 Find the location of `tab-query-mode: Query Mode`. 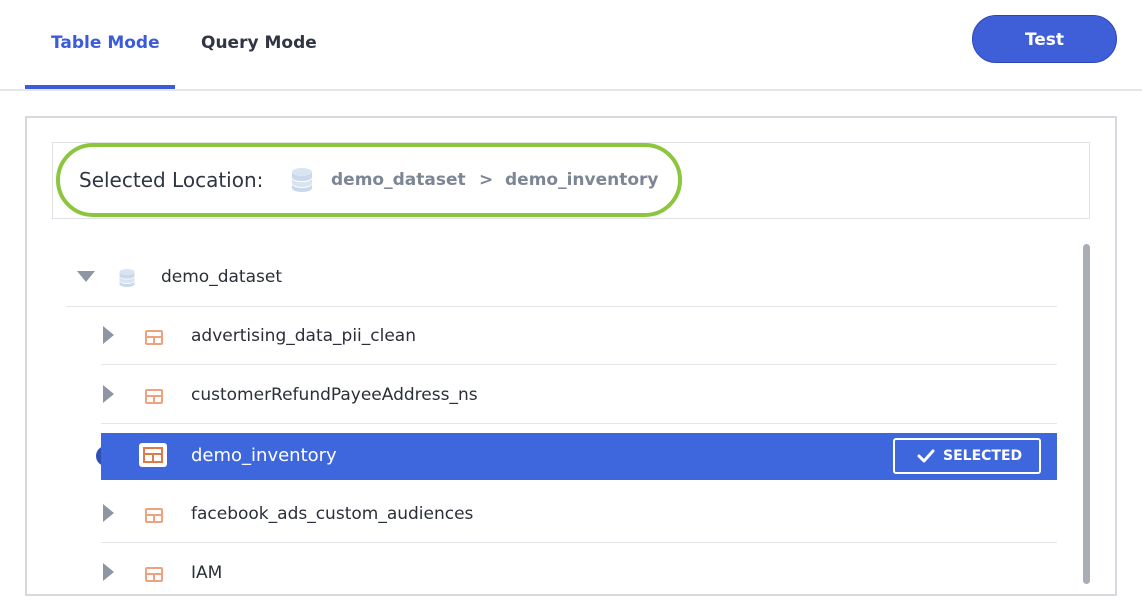

tab-query-mode: Query Mode is located at coordinates (259, 43).